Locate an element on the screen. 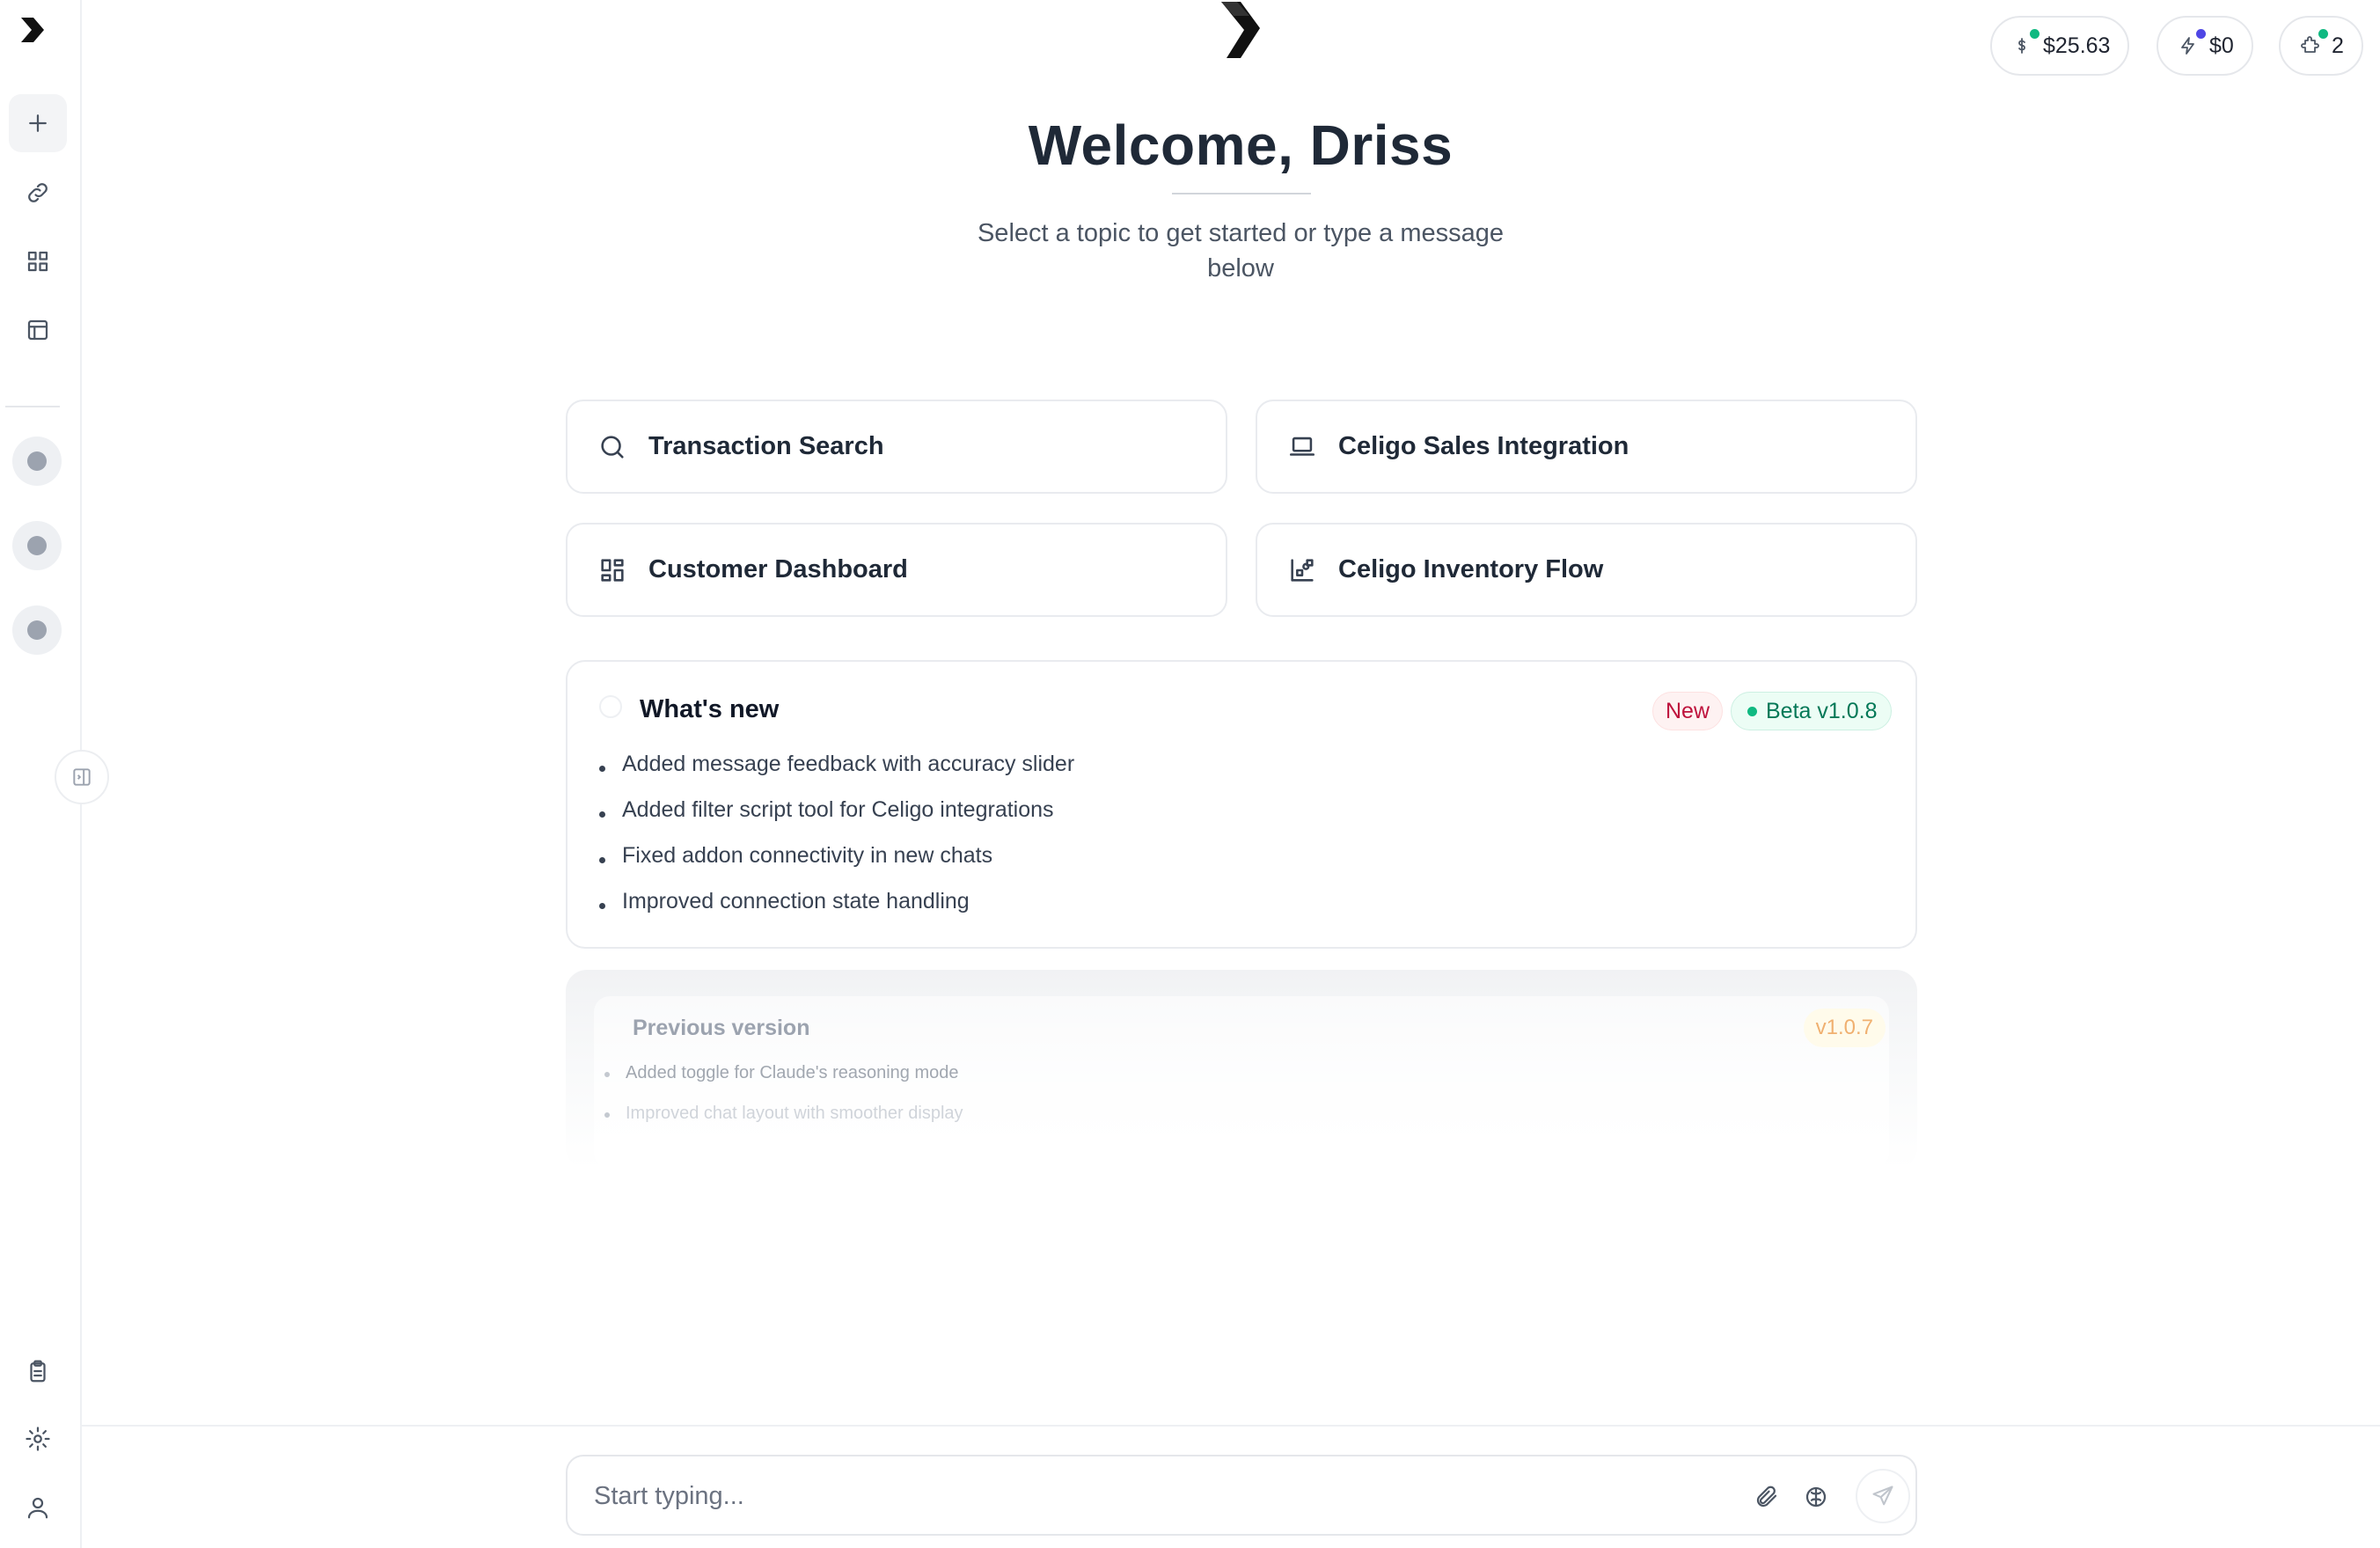 The image size is (2380, 1548). search-icon is located at coordinates (612, 447).